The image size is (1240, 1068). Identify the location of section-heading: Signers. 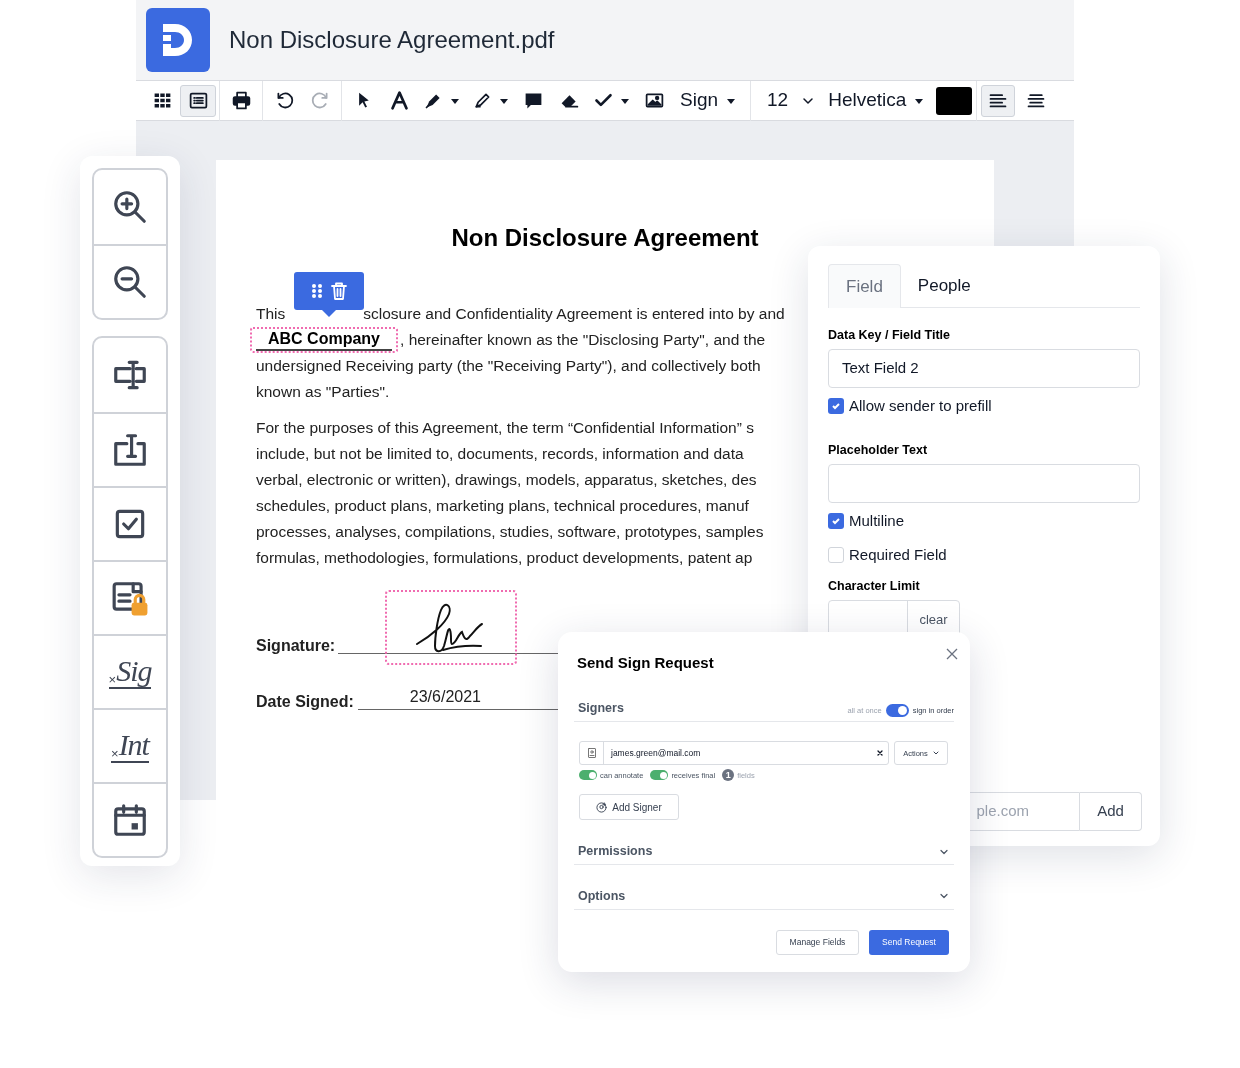
(601, 708).